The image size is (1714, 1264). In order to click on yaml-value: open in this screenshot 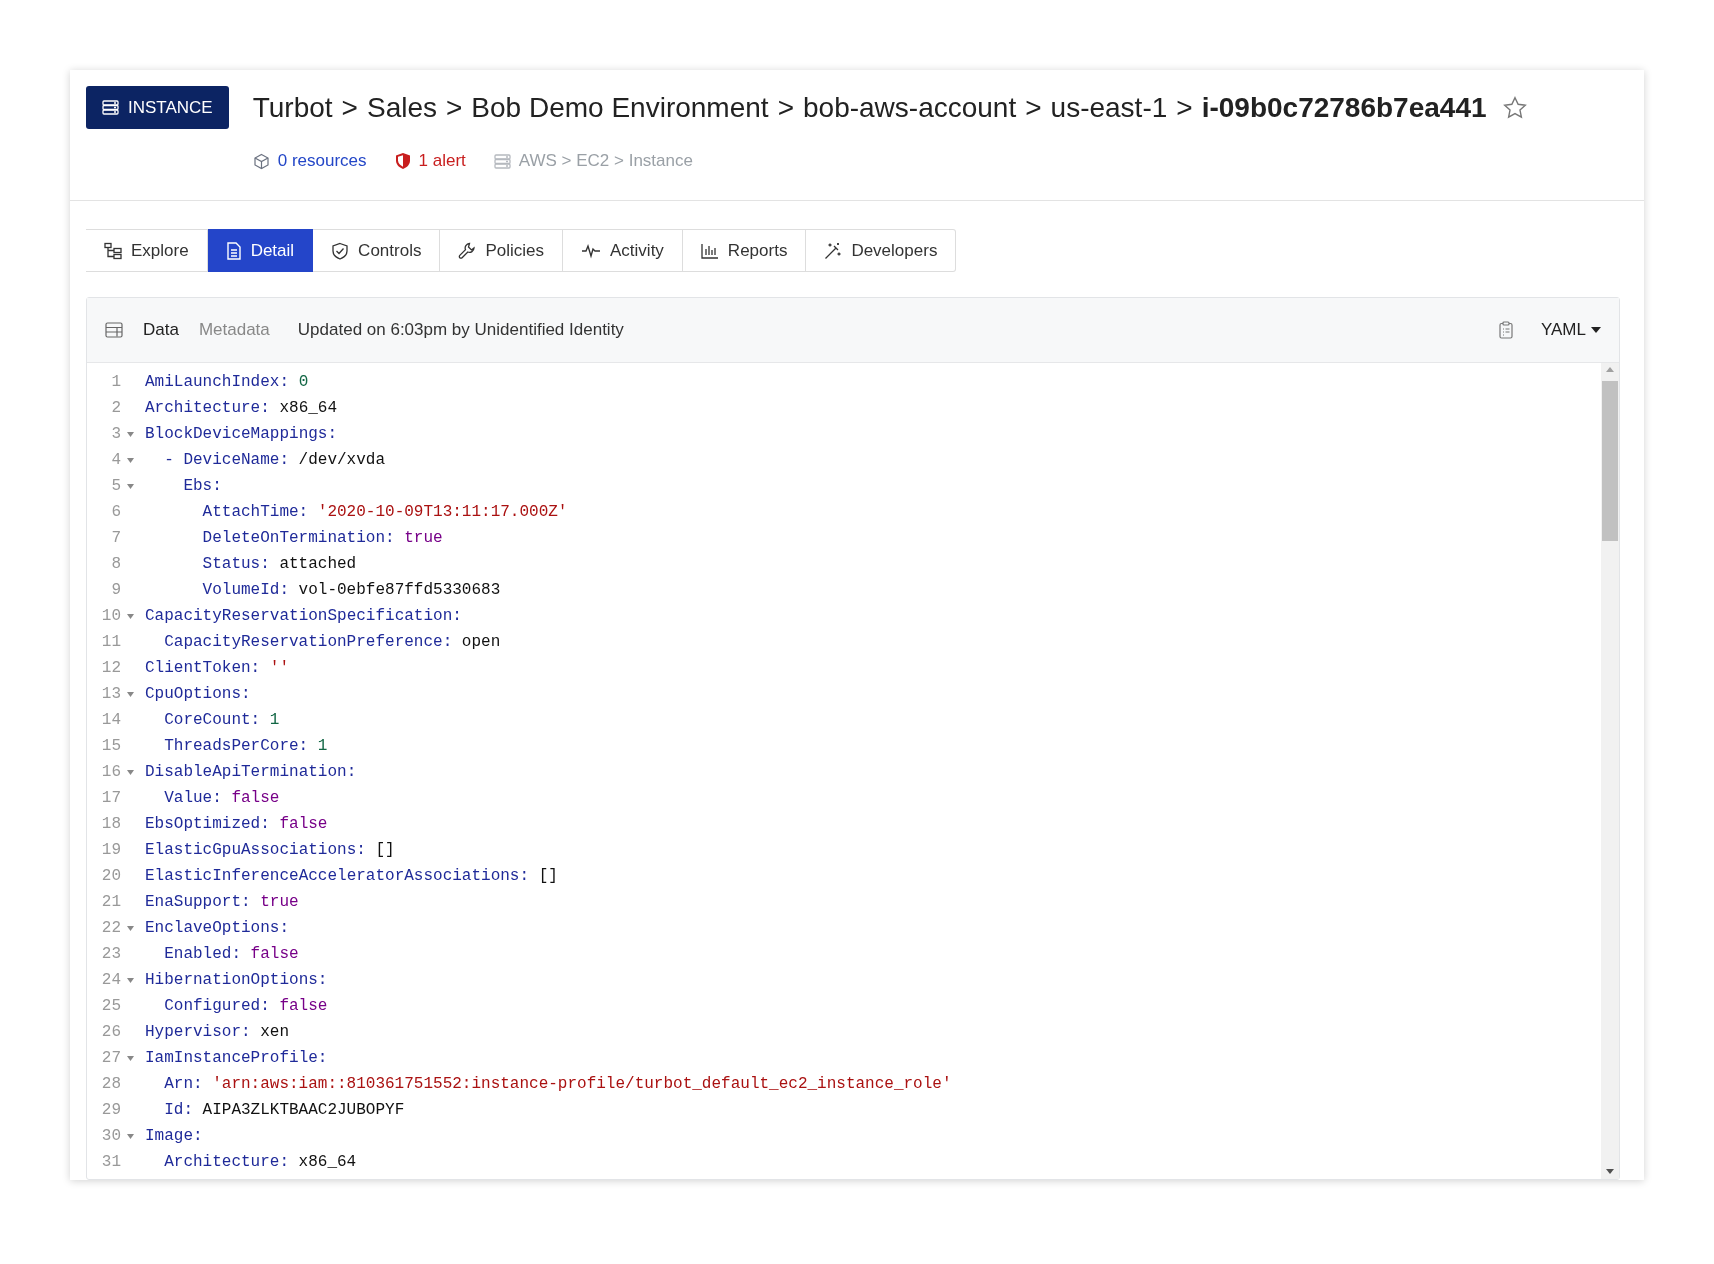, I will do `click(481, 642)`.